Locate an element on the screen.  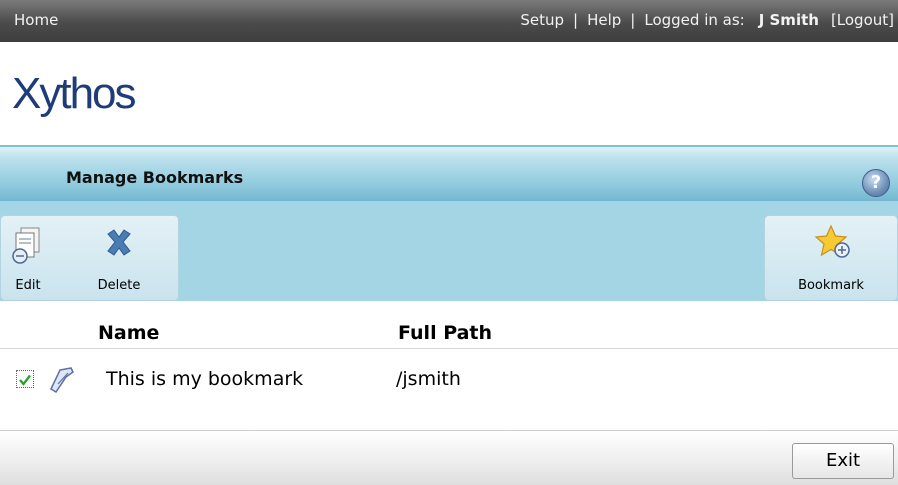
toolbar-group-bookmark: Bookmark is located at coordinates (831, 258).